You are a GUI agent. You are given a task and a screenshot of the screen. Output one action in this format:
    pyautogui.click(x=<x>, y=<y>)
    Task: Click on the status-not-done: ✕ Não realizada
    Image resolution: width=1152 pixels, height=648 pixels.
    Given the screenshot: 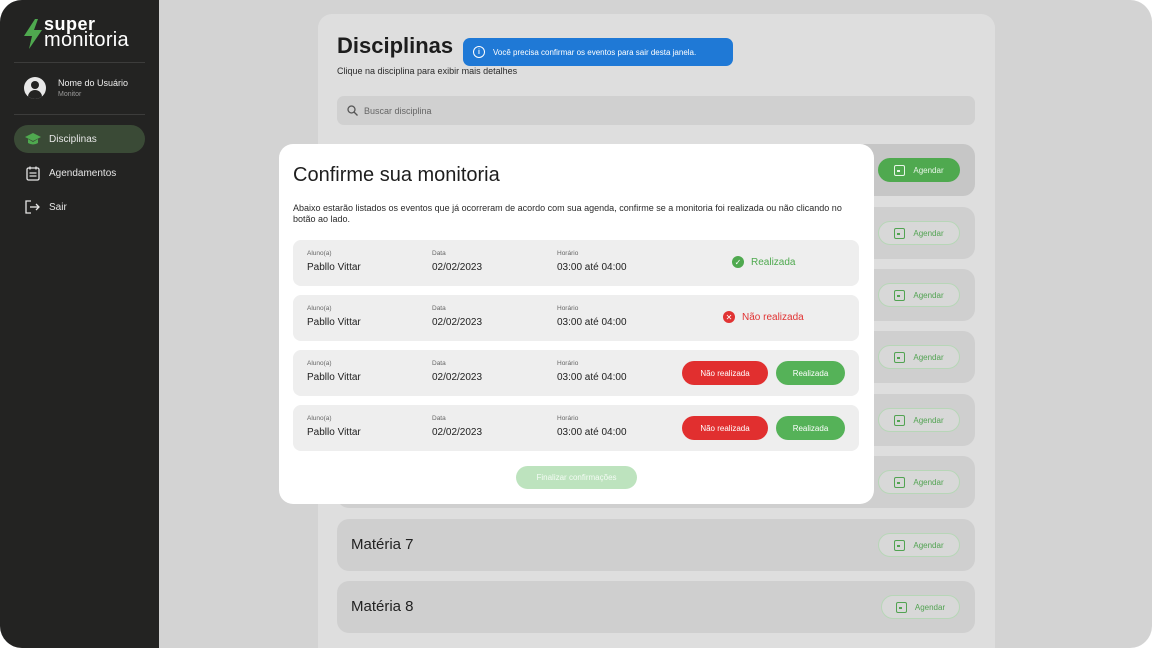 What is the action you would take?
    pyautogui.click(x=763, y=317)
    